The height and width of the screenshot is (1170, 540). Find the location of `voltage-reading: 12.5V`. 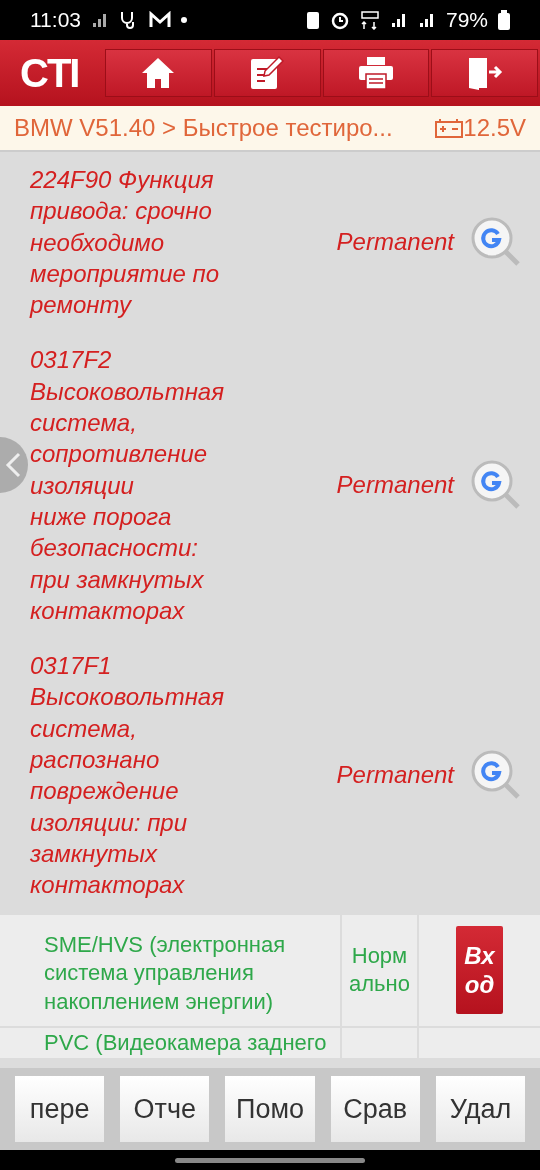

voltage-reading: 12.5V is located at coordinates (494, 128).